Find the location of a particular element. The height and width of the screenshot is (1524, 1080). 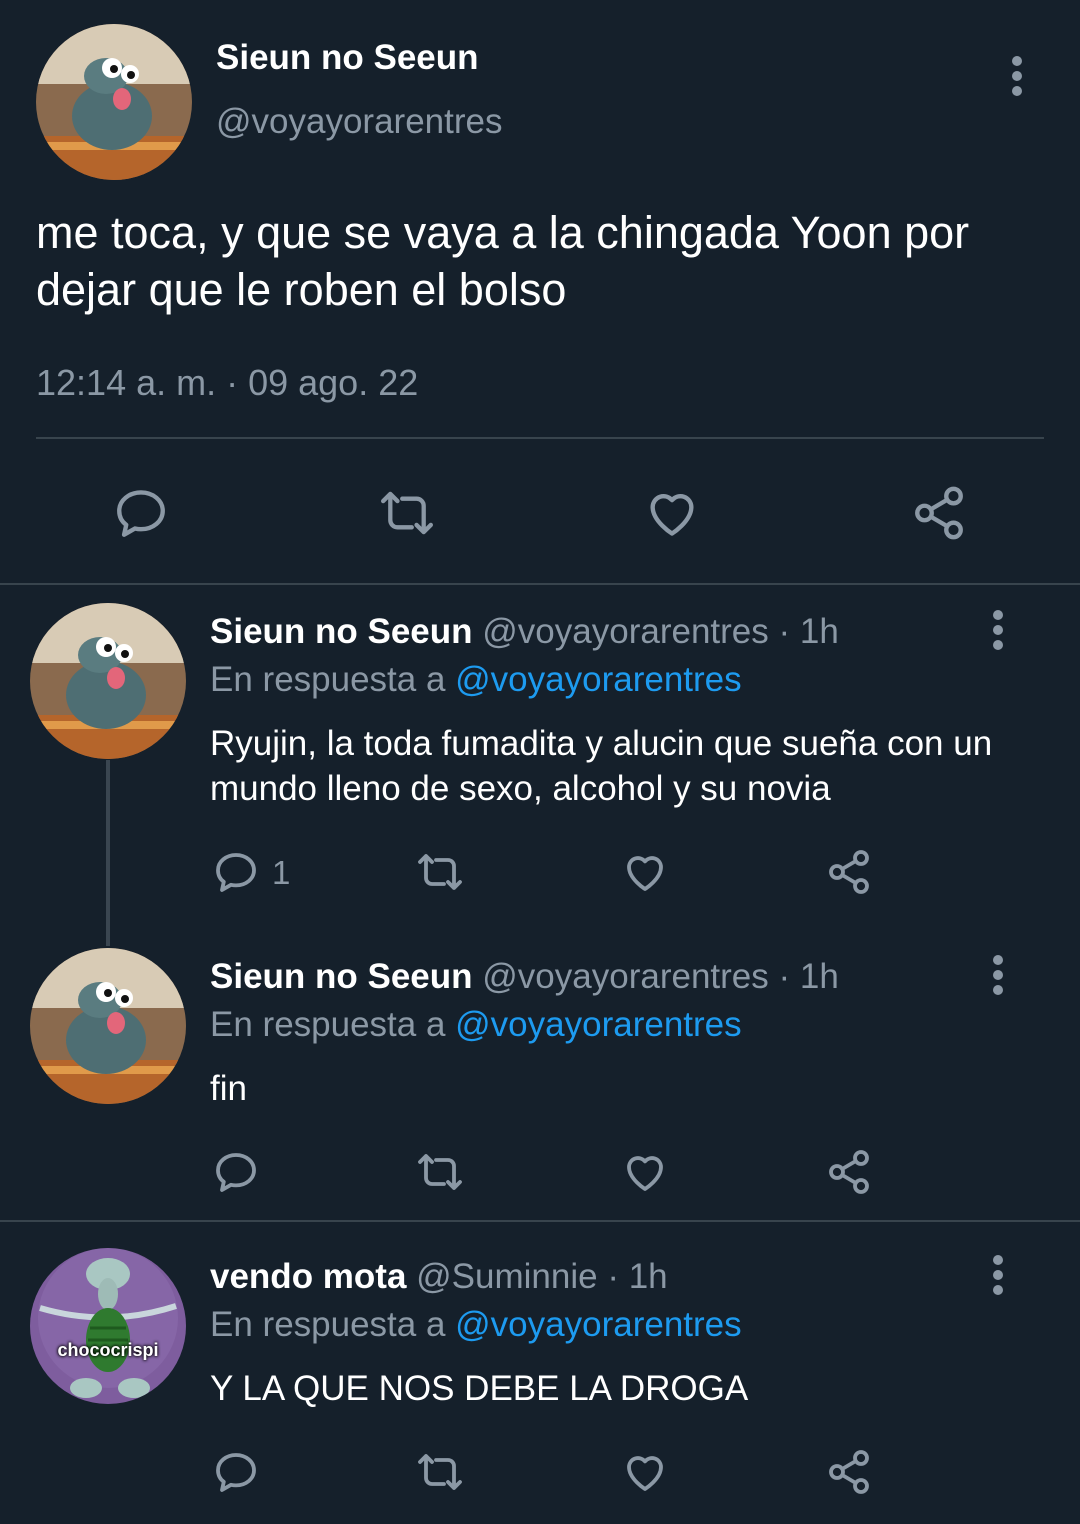

reply-header: vendo mota @Suminnie · 1h is located at coordinates (439, 1277).